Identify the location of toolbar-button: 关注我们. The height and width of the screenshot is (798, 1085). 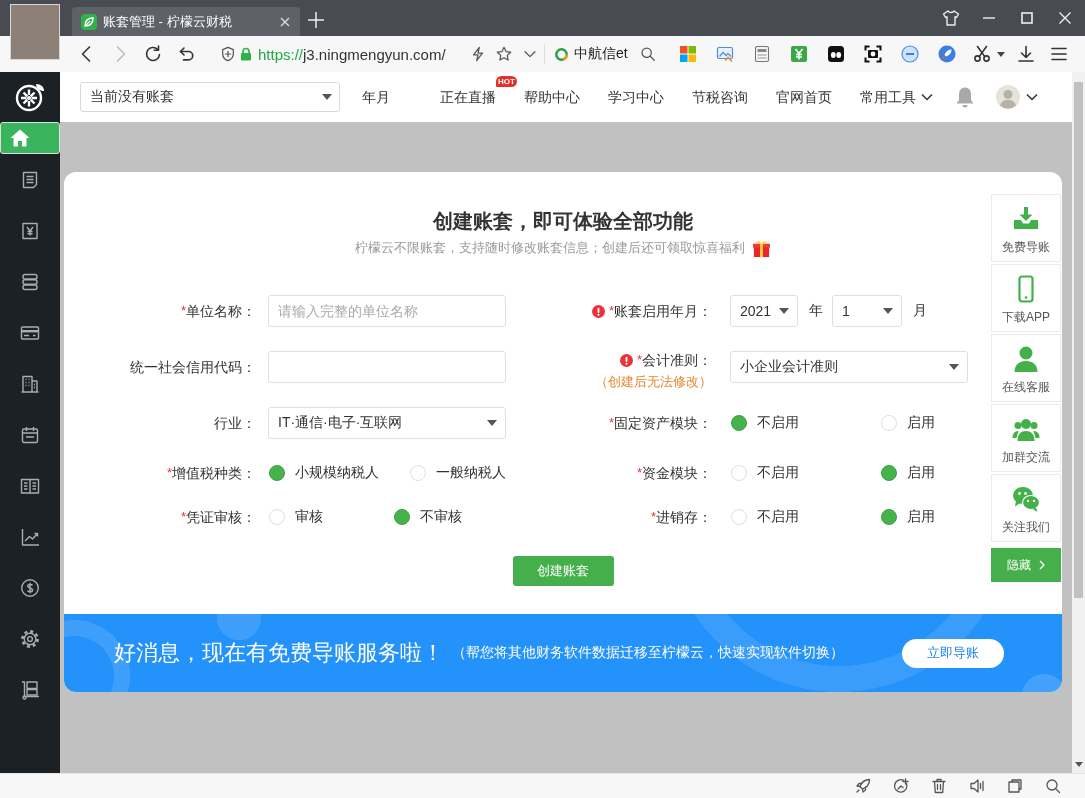
(1026, 508).